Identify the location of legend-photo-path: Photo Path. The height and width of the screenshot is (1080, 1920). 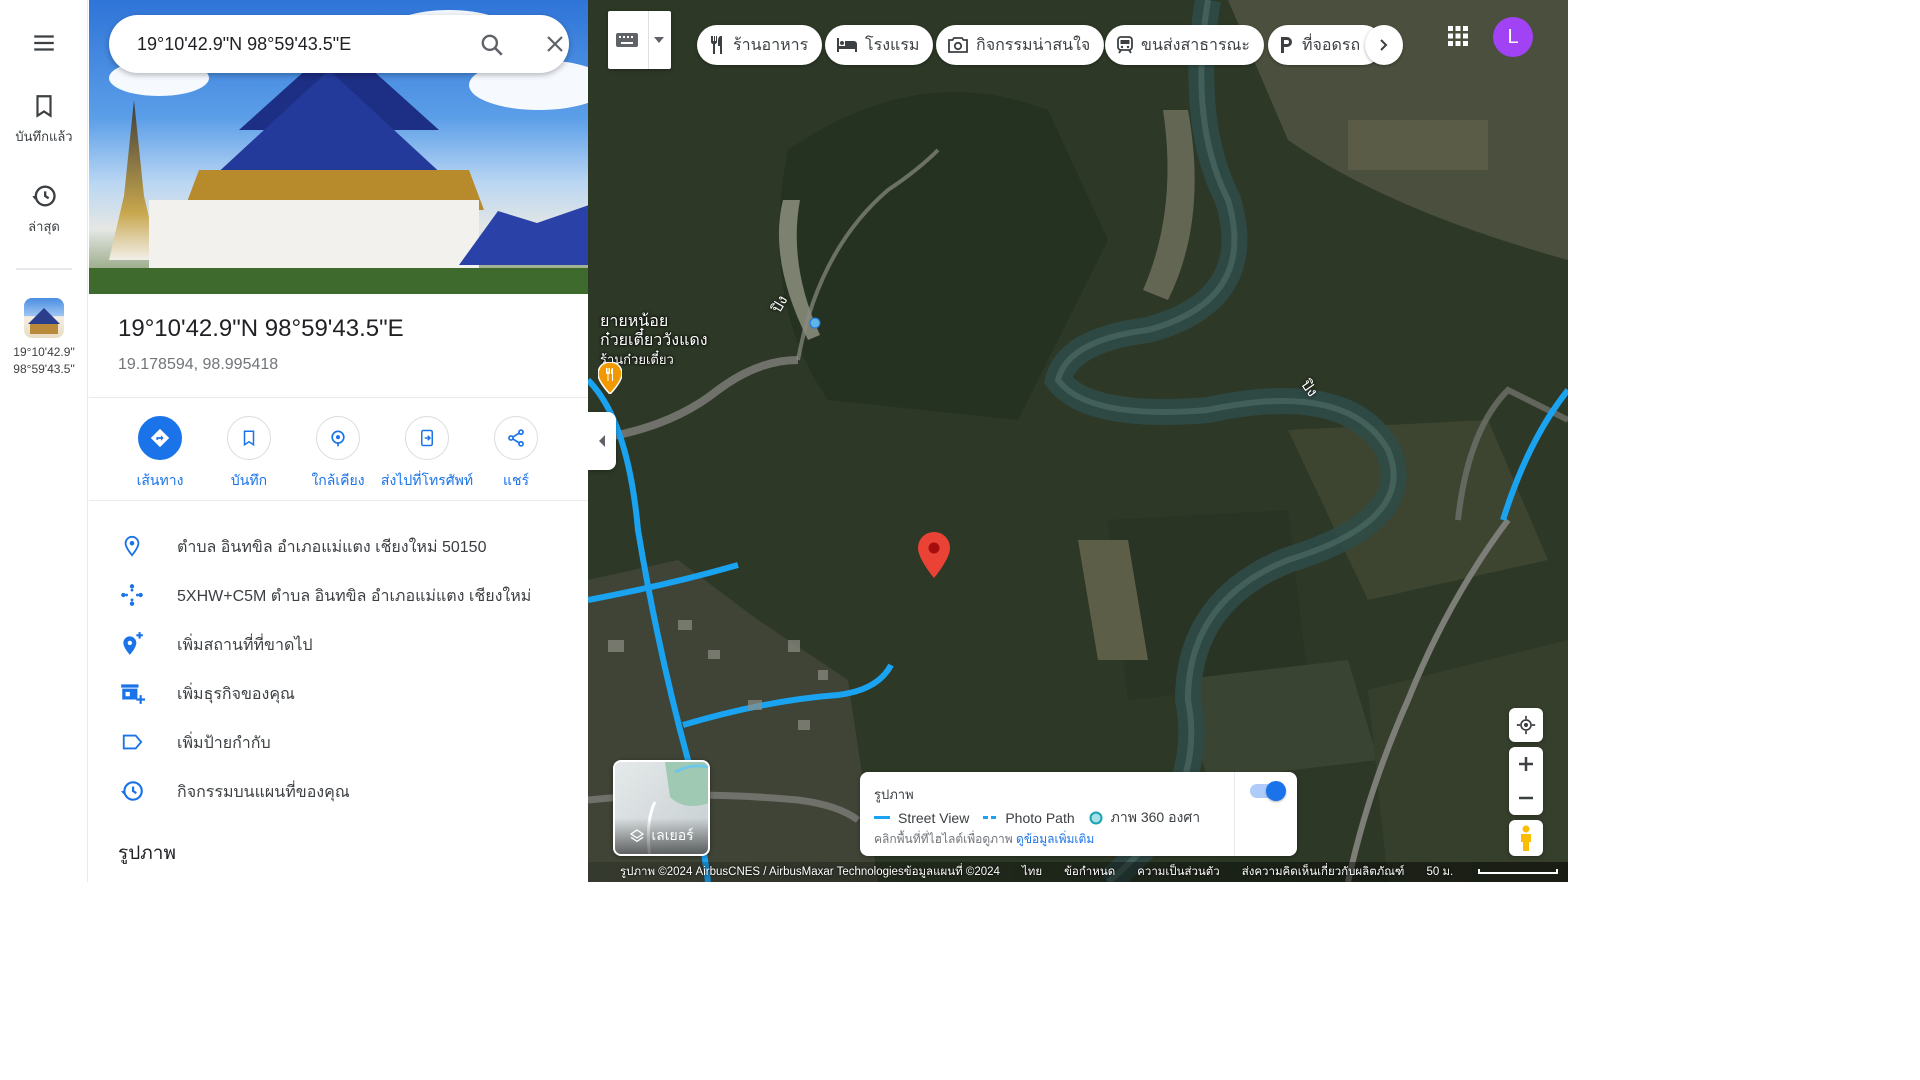
(1040, 818).